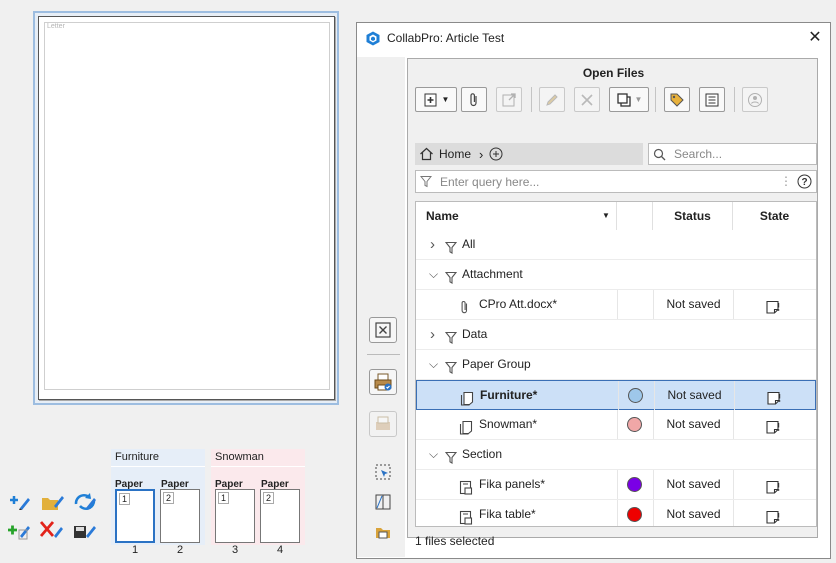 The width and height of the screenshot is (836, 563). What do you see at coordinates (739, 154) in the screenshot?
I see `search-input` at bounding box center [739, 154].